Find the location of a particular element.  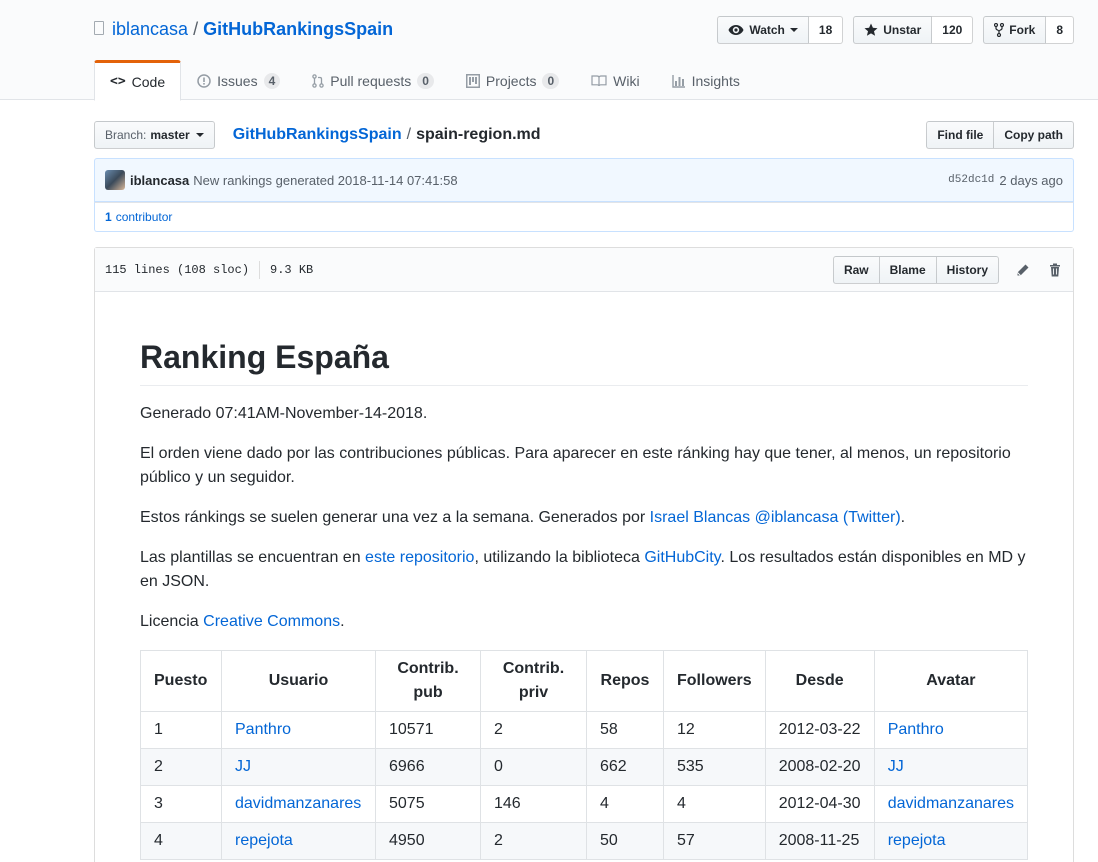

templates-mid: , utilizando la biblioteca is located at coordinates (559, 557).